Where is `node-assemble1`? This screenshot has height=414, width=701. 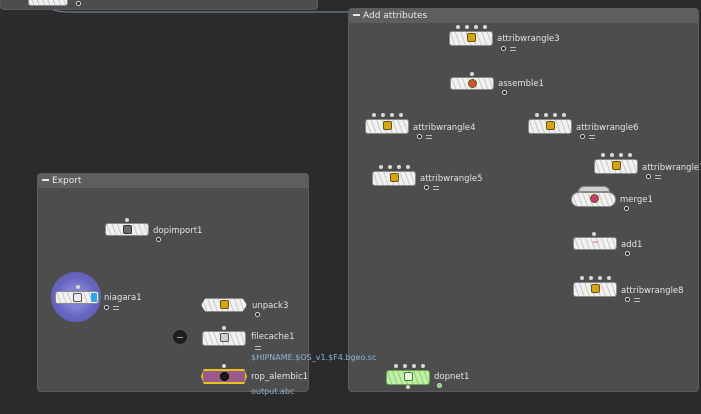
node-assemble1 is located at coordinates (472, 83).